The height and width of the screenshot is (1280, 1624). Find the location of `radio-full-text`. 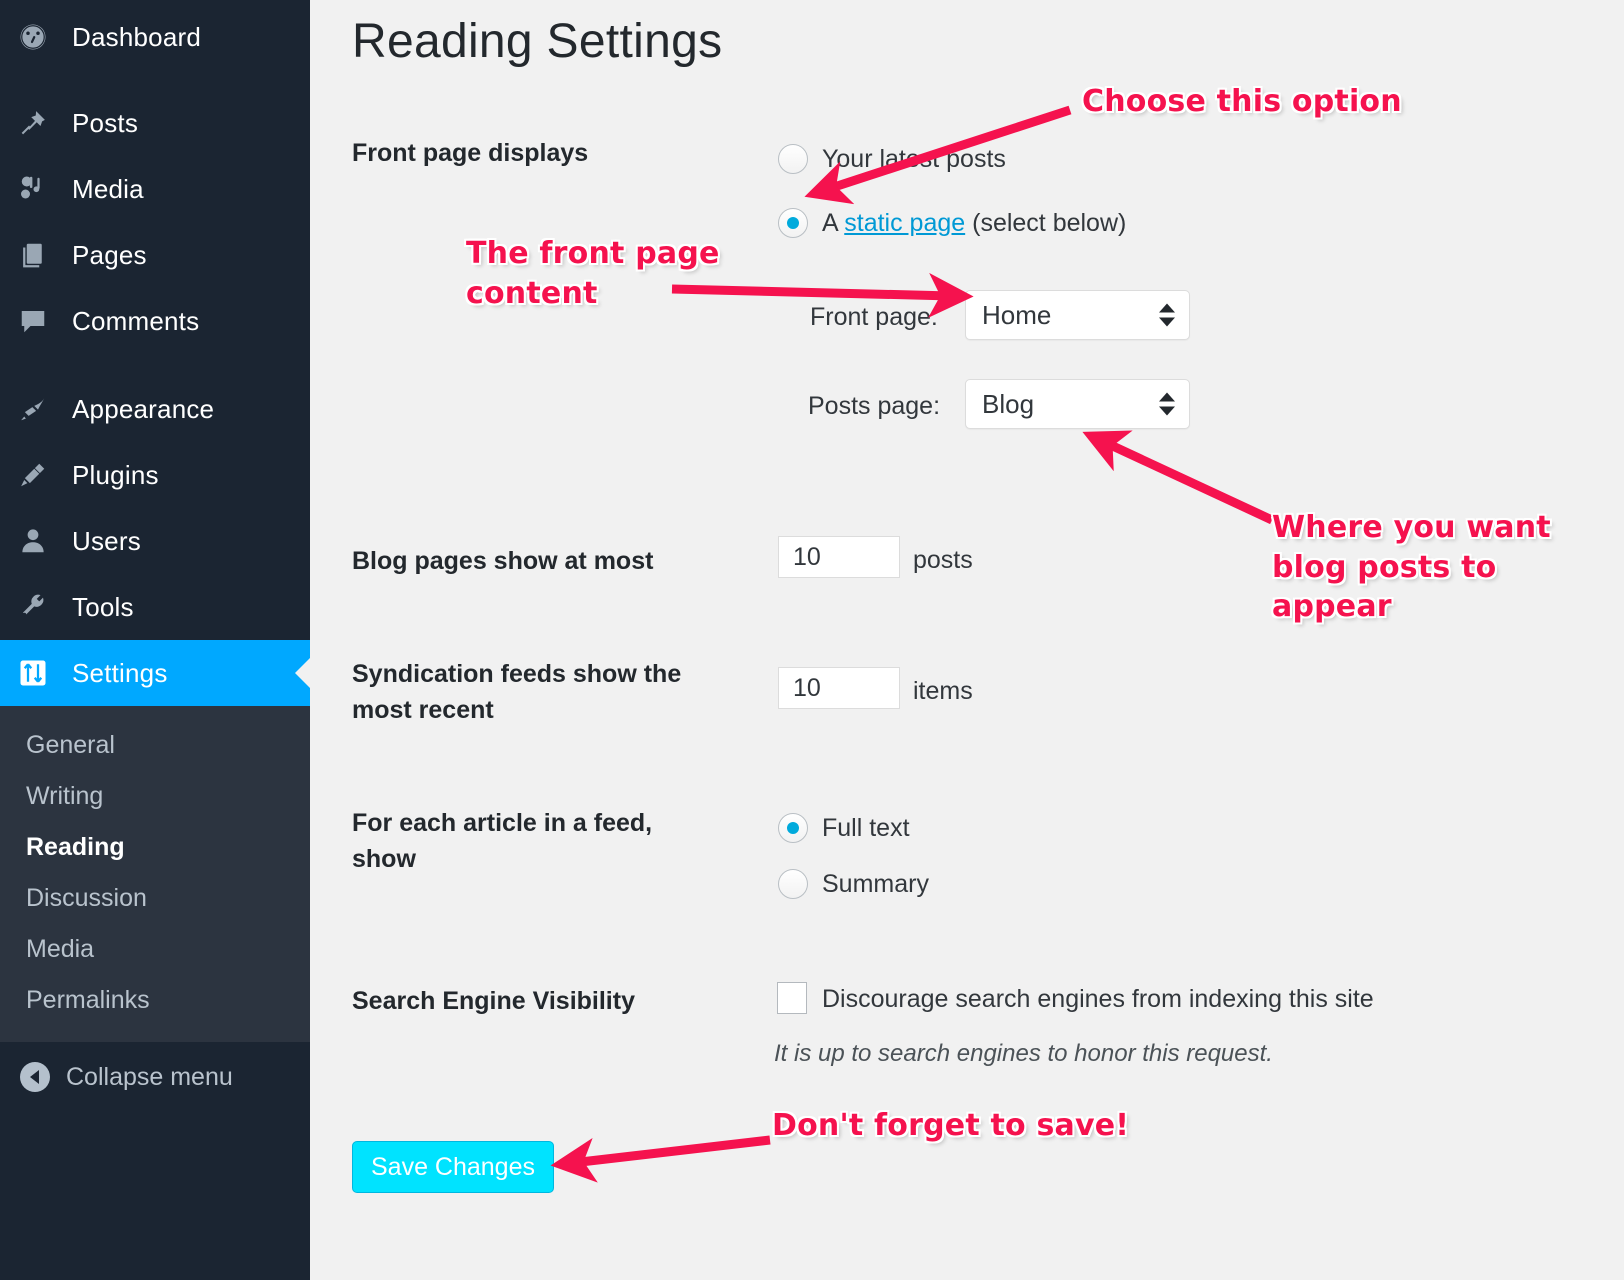

radio-full-text is located at coordinates (793, 828).